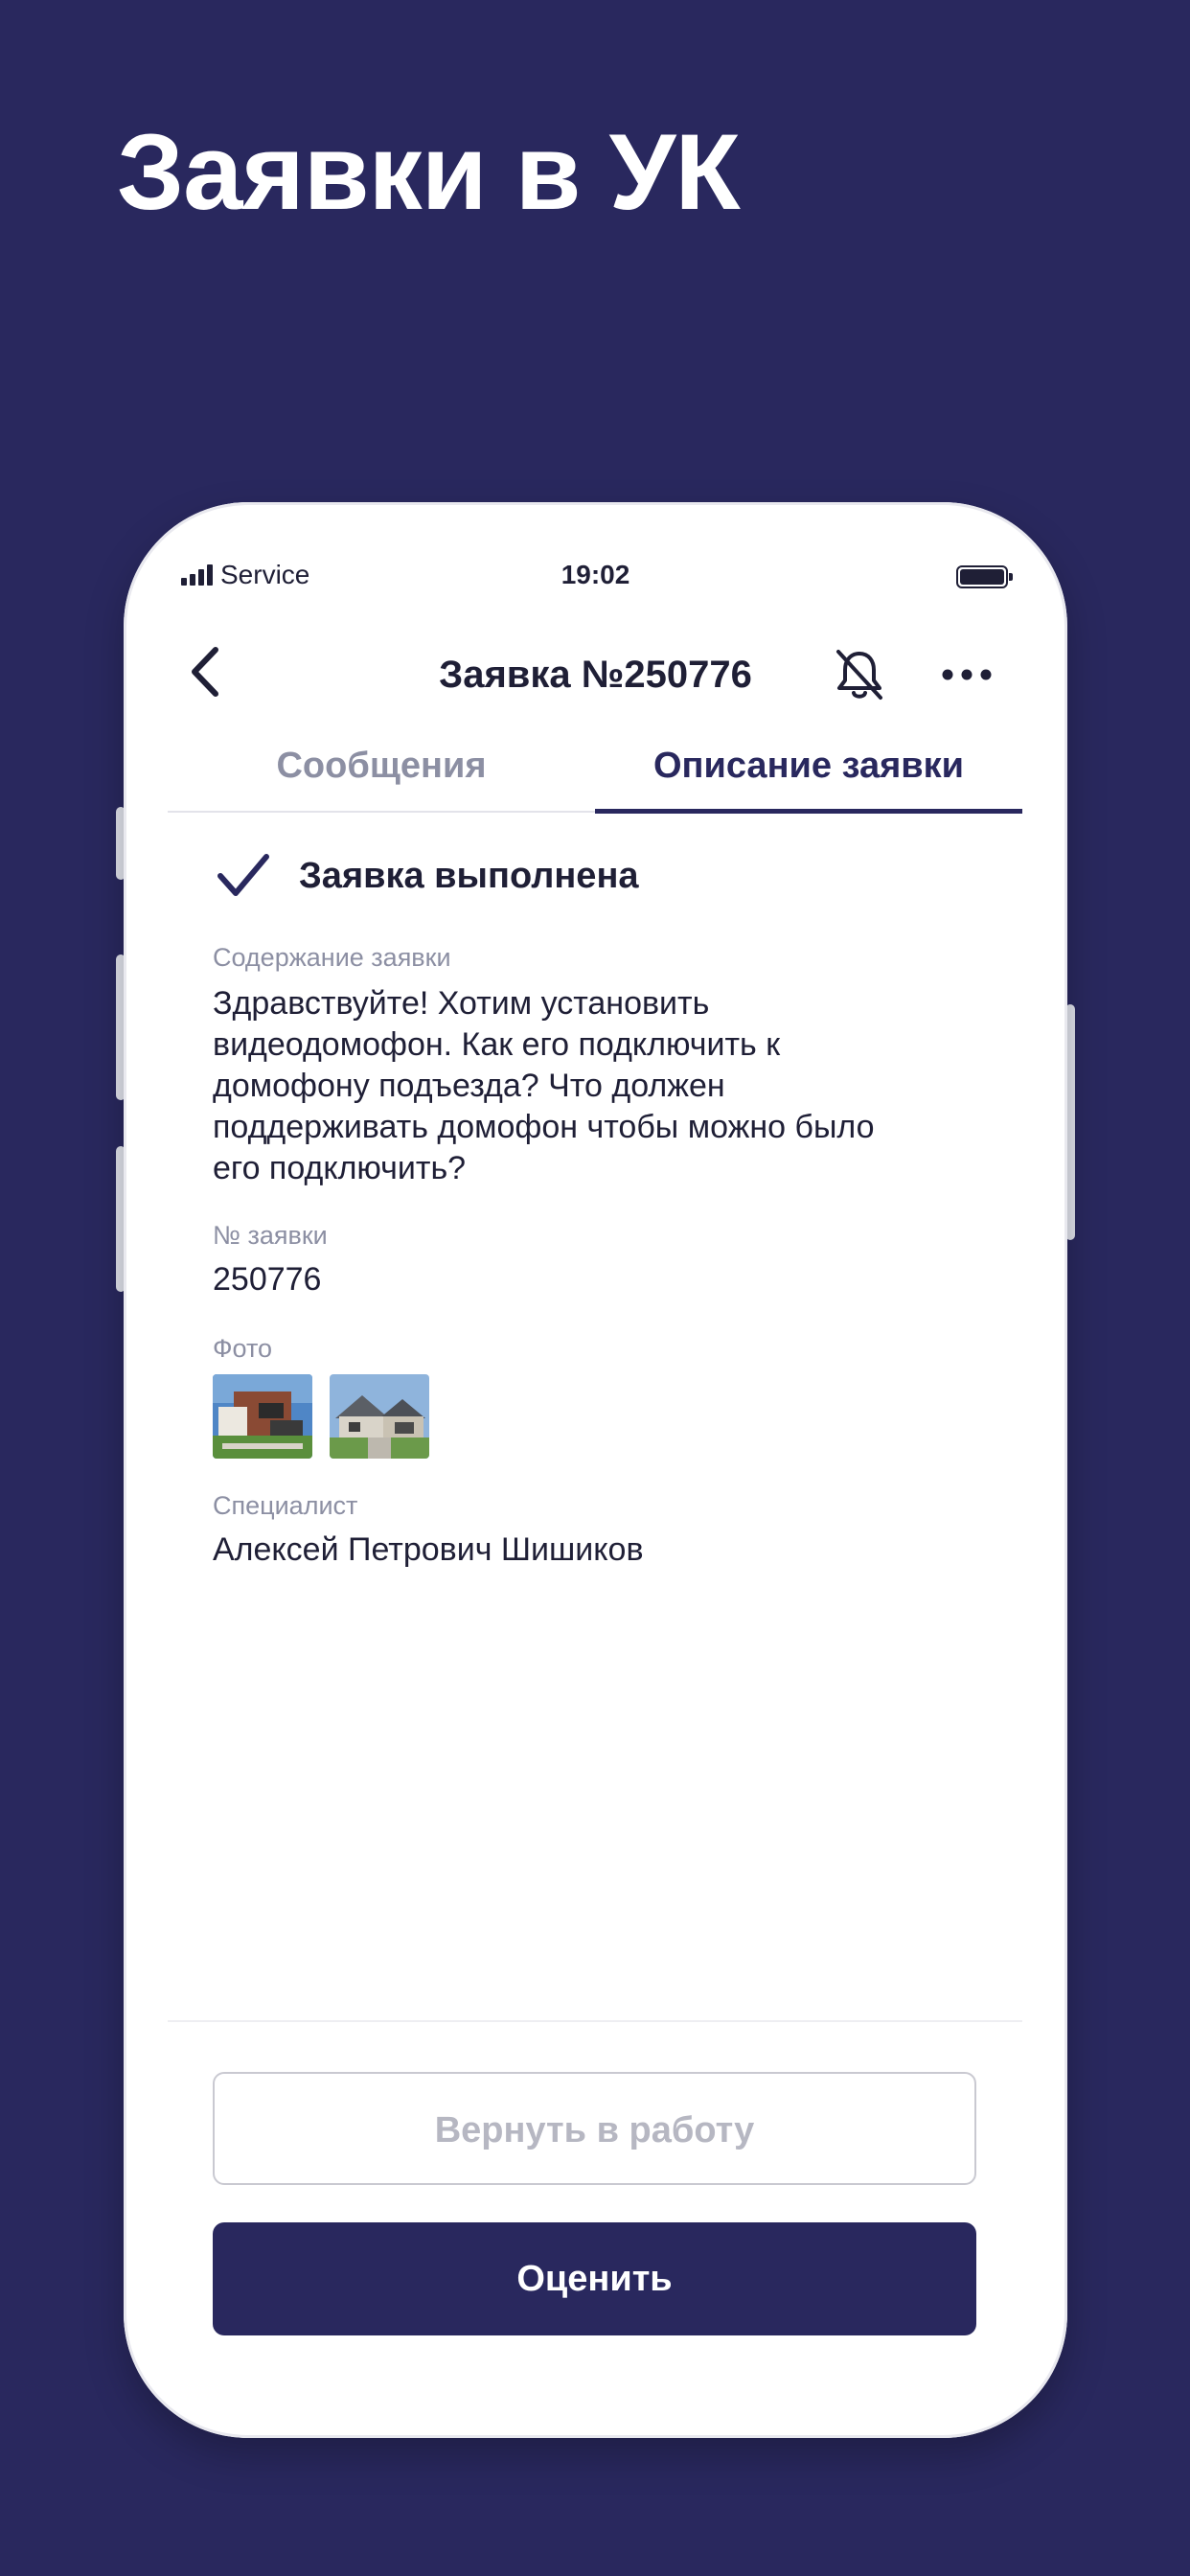 The width and height of the screenshot is (1190, 2576). Describe the element at coordinates (594, 2278) in the screenshot. I see `rate-button: Оценить` at that location.